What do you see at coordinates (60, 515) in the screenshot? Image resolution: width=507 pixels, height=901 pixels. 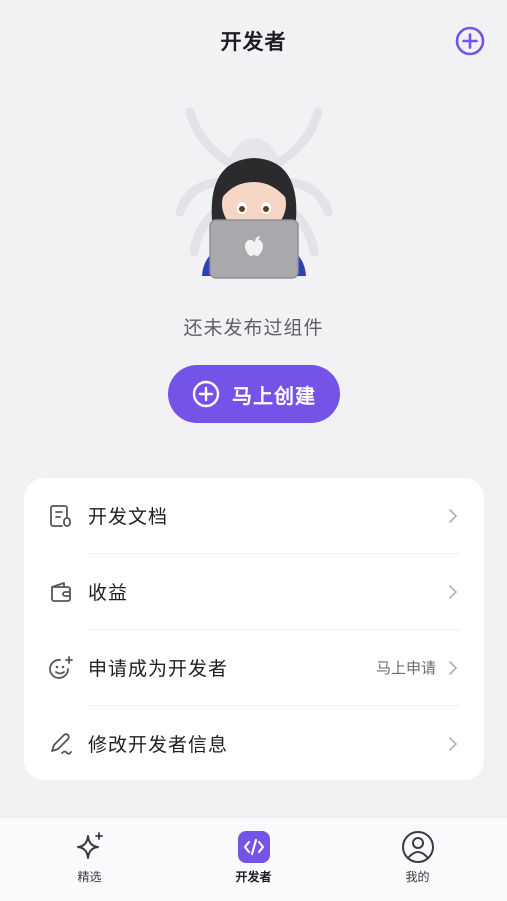 I see `document-icon` at bounding box center [60, 515].